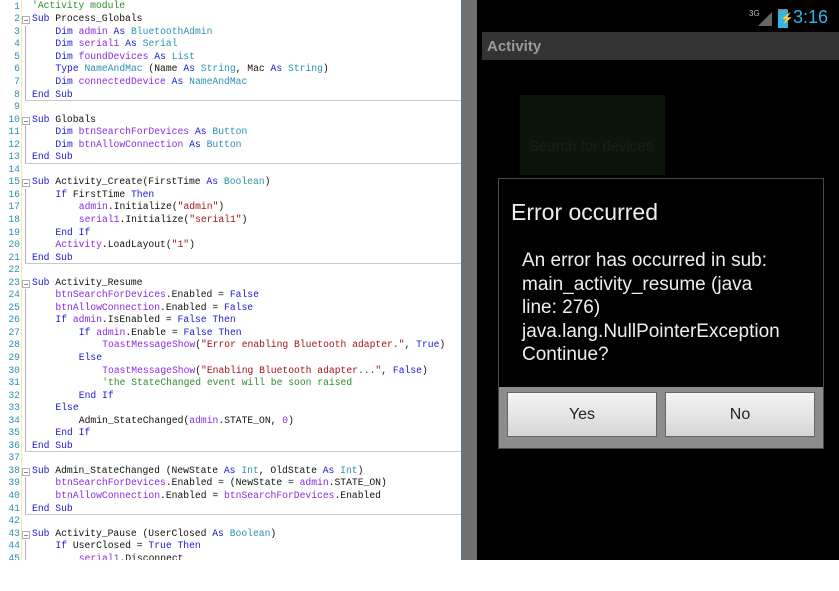 The height and width of the screenshot is (591, 839). What do you see at coordinates (14, 207) in the screenshot?
I see `line-number: 17` at bounding box center [14, 207].